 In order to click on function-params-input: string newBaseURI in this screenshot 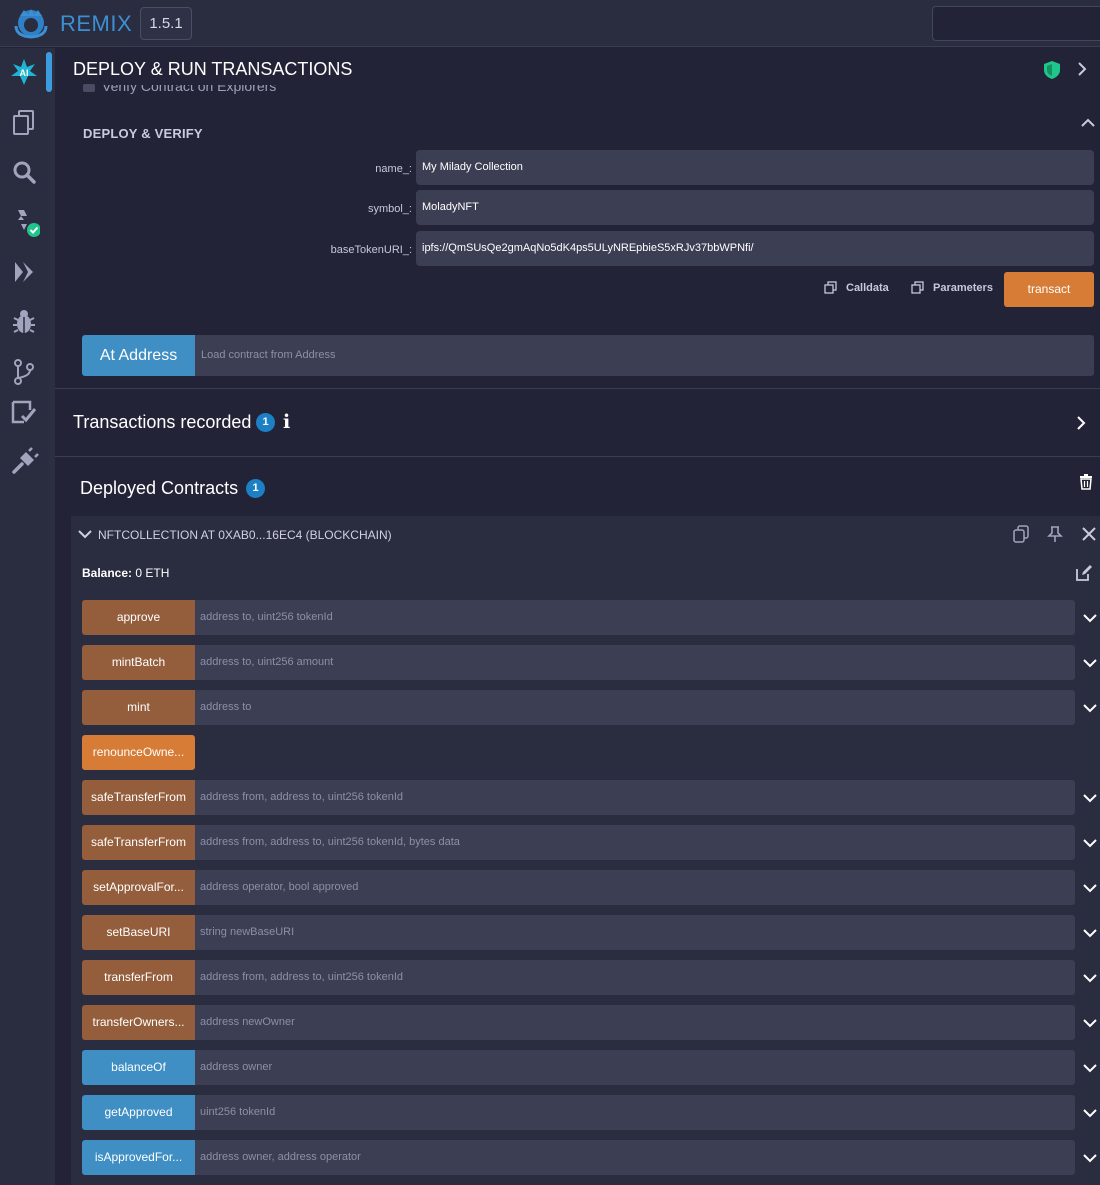, I will do `click(635, 932)`.